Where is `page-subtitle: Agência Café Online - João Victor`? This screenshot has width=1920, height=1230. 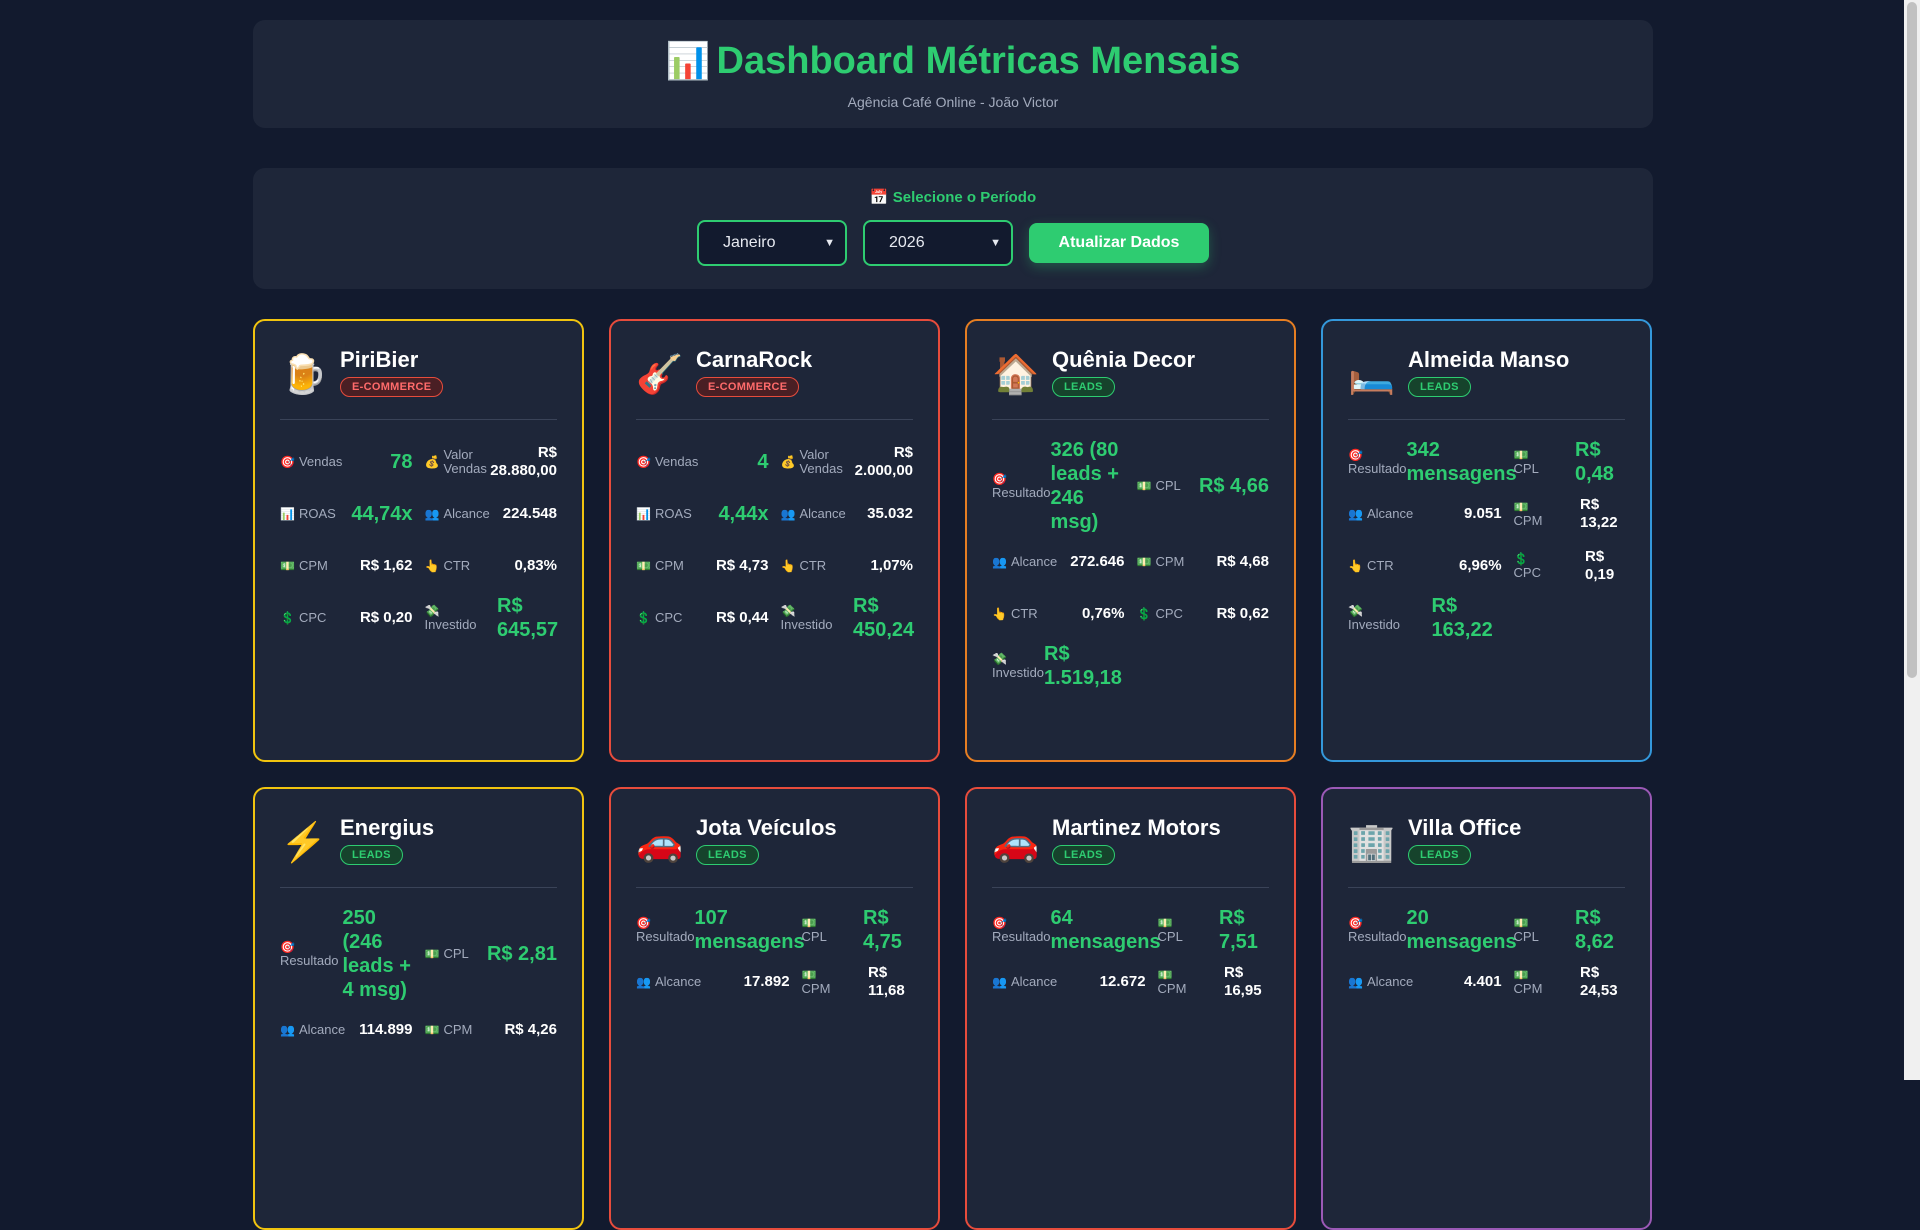 page-subtitle: Agência Café Online - João Victor is located at coordinates (953, 102).